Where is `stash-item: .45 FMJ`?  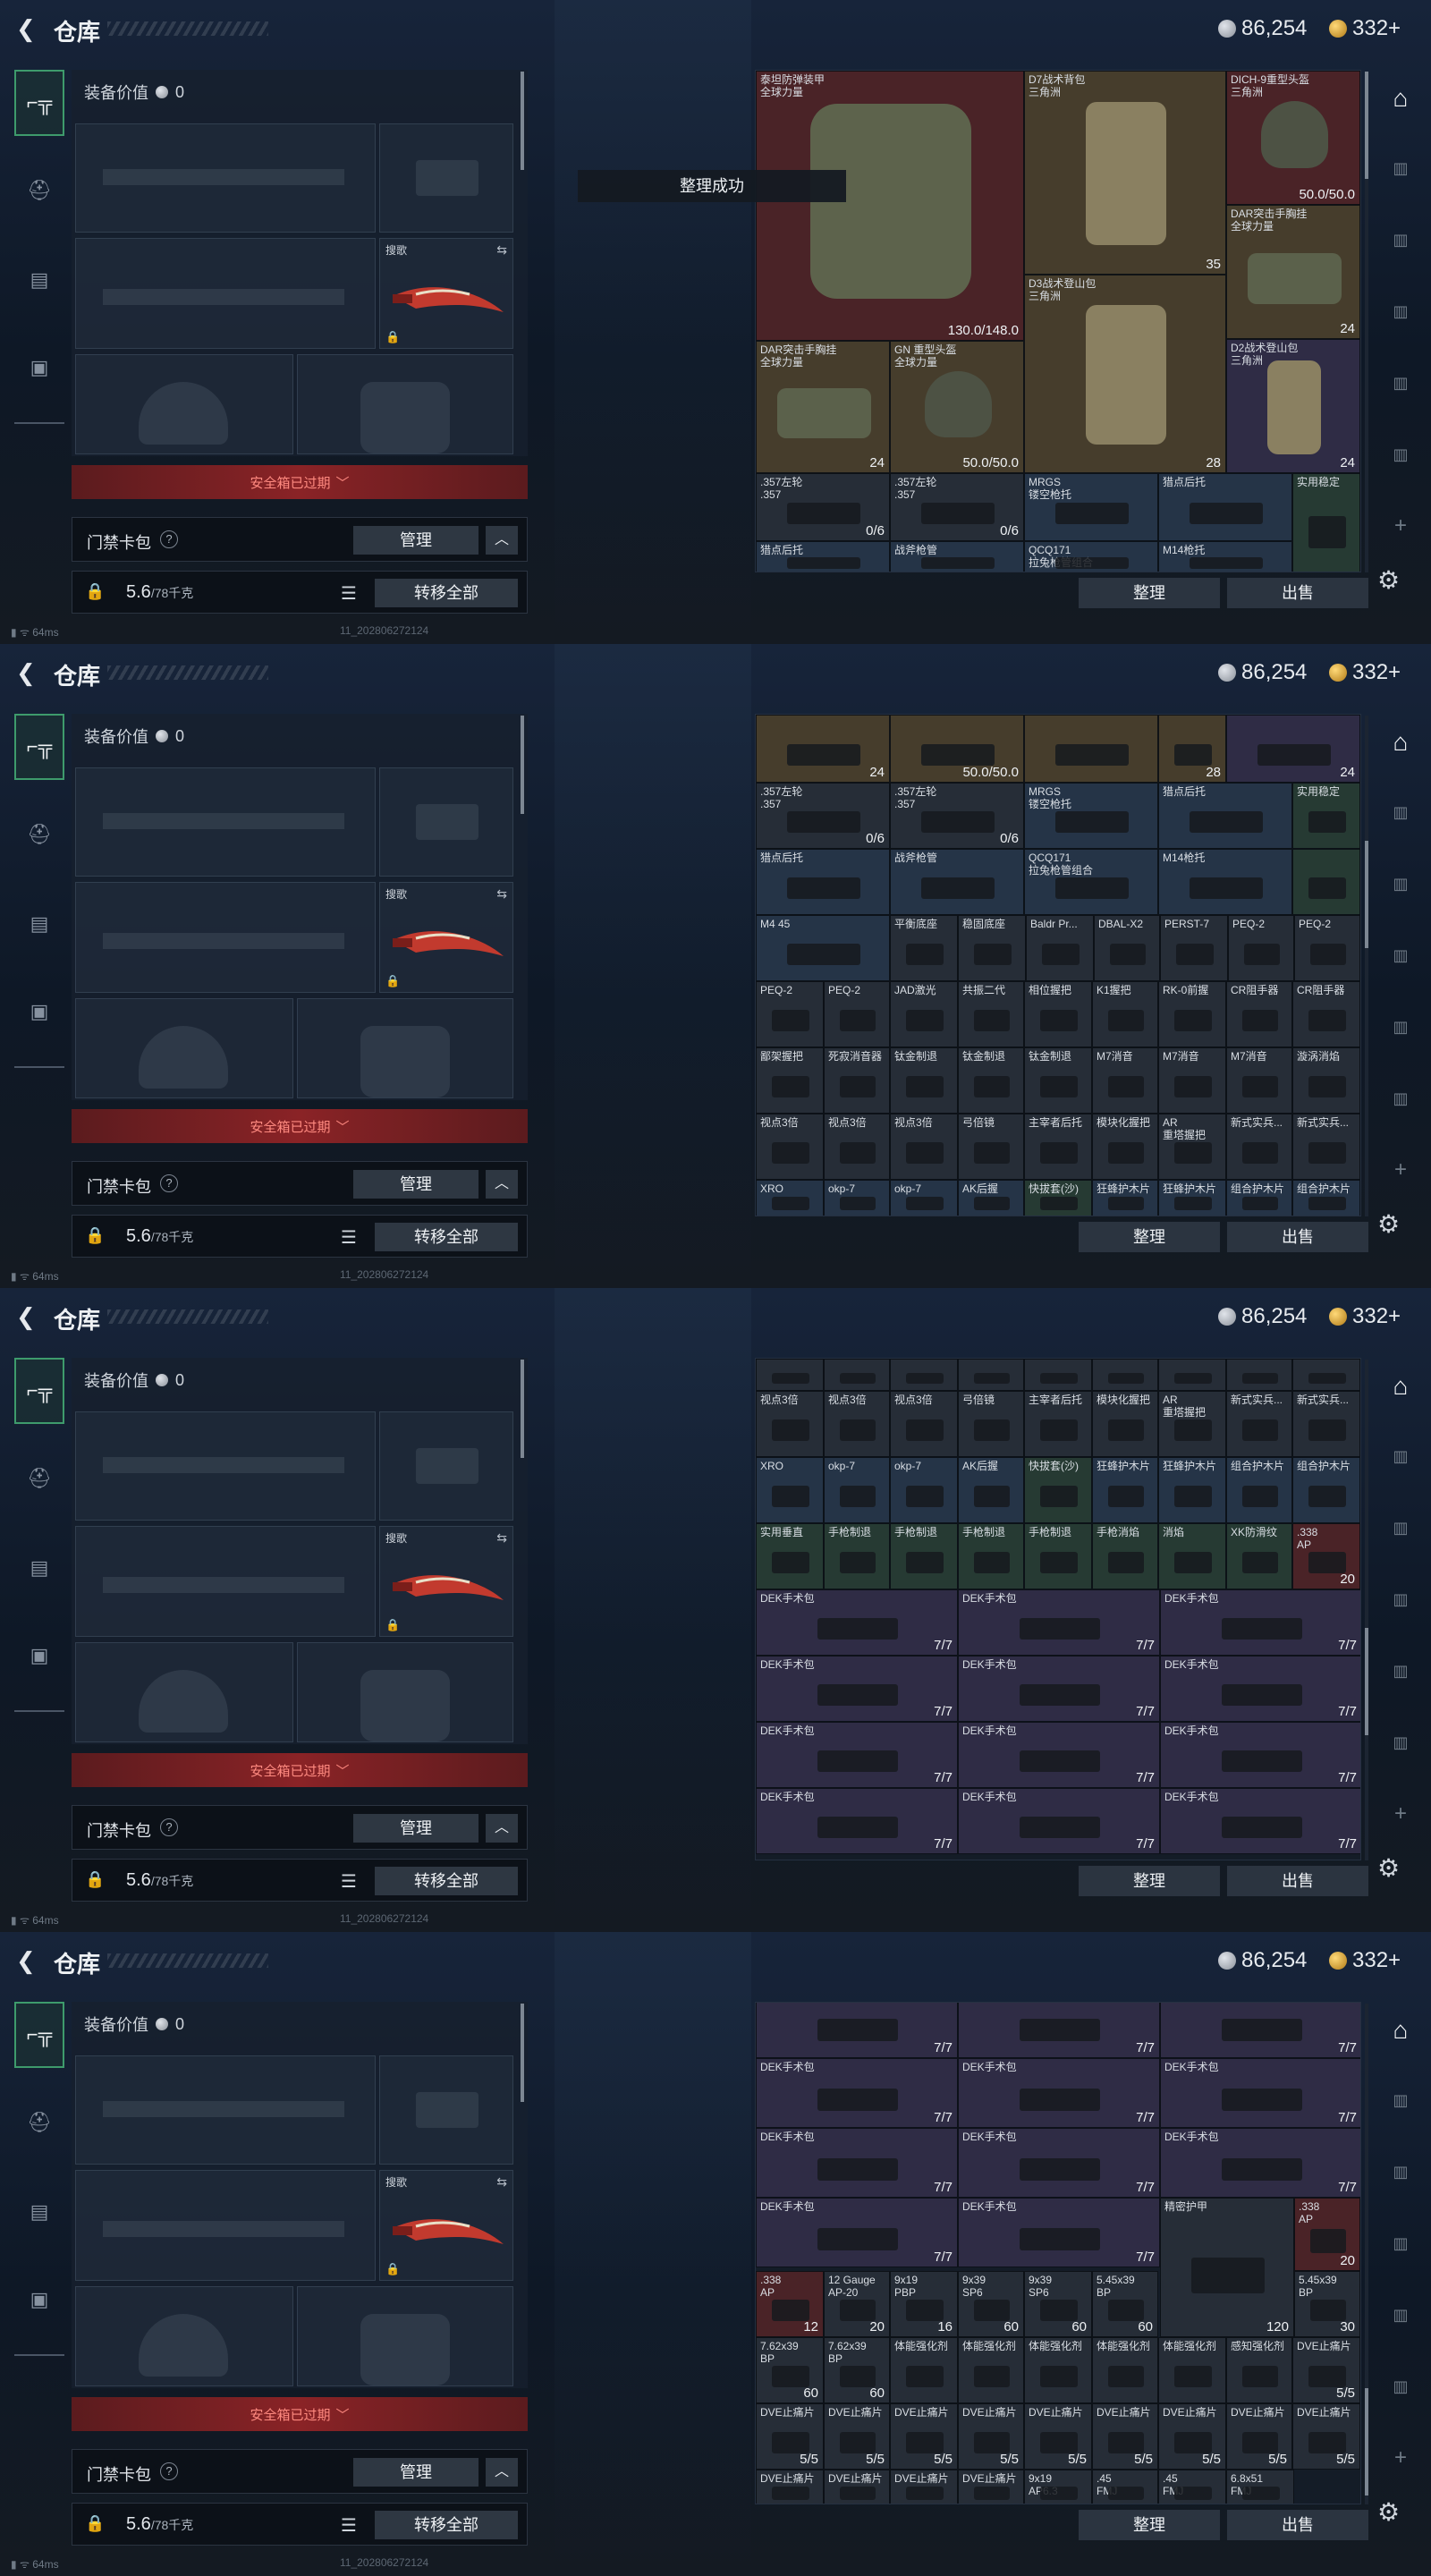 stash-item: .45 FMJ is located at coordinates (1125, 2487).